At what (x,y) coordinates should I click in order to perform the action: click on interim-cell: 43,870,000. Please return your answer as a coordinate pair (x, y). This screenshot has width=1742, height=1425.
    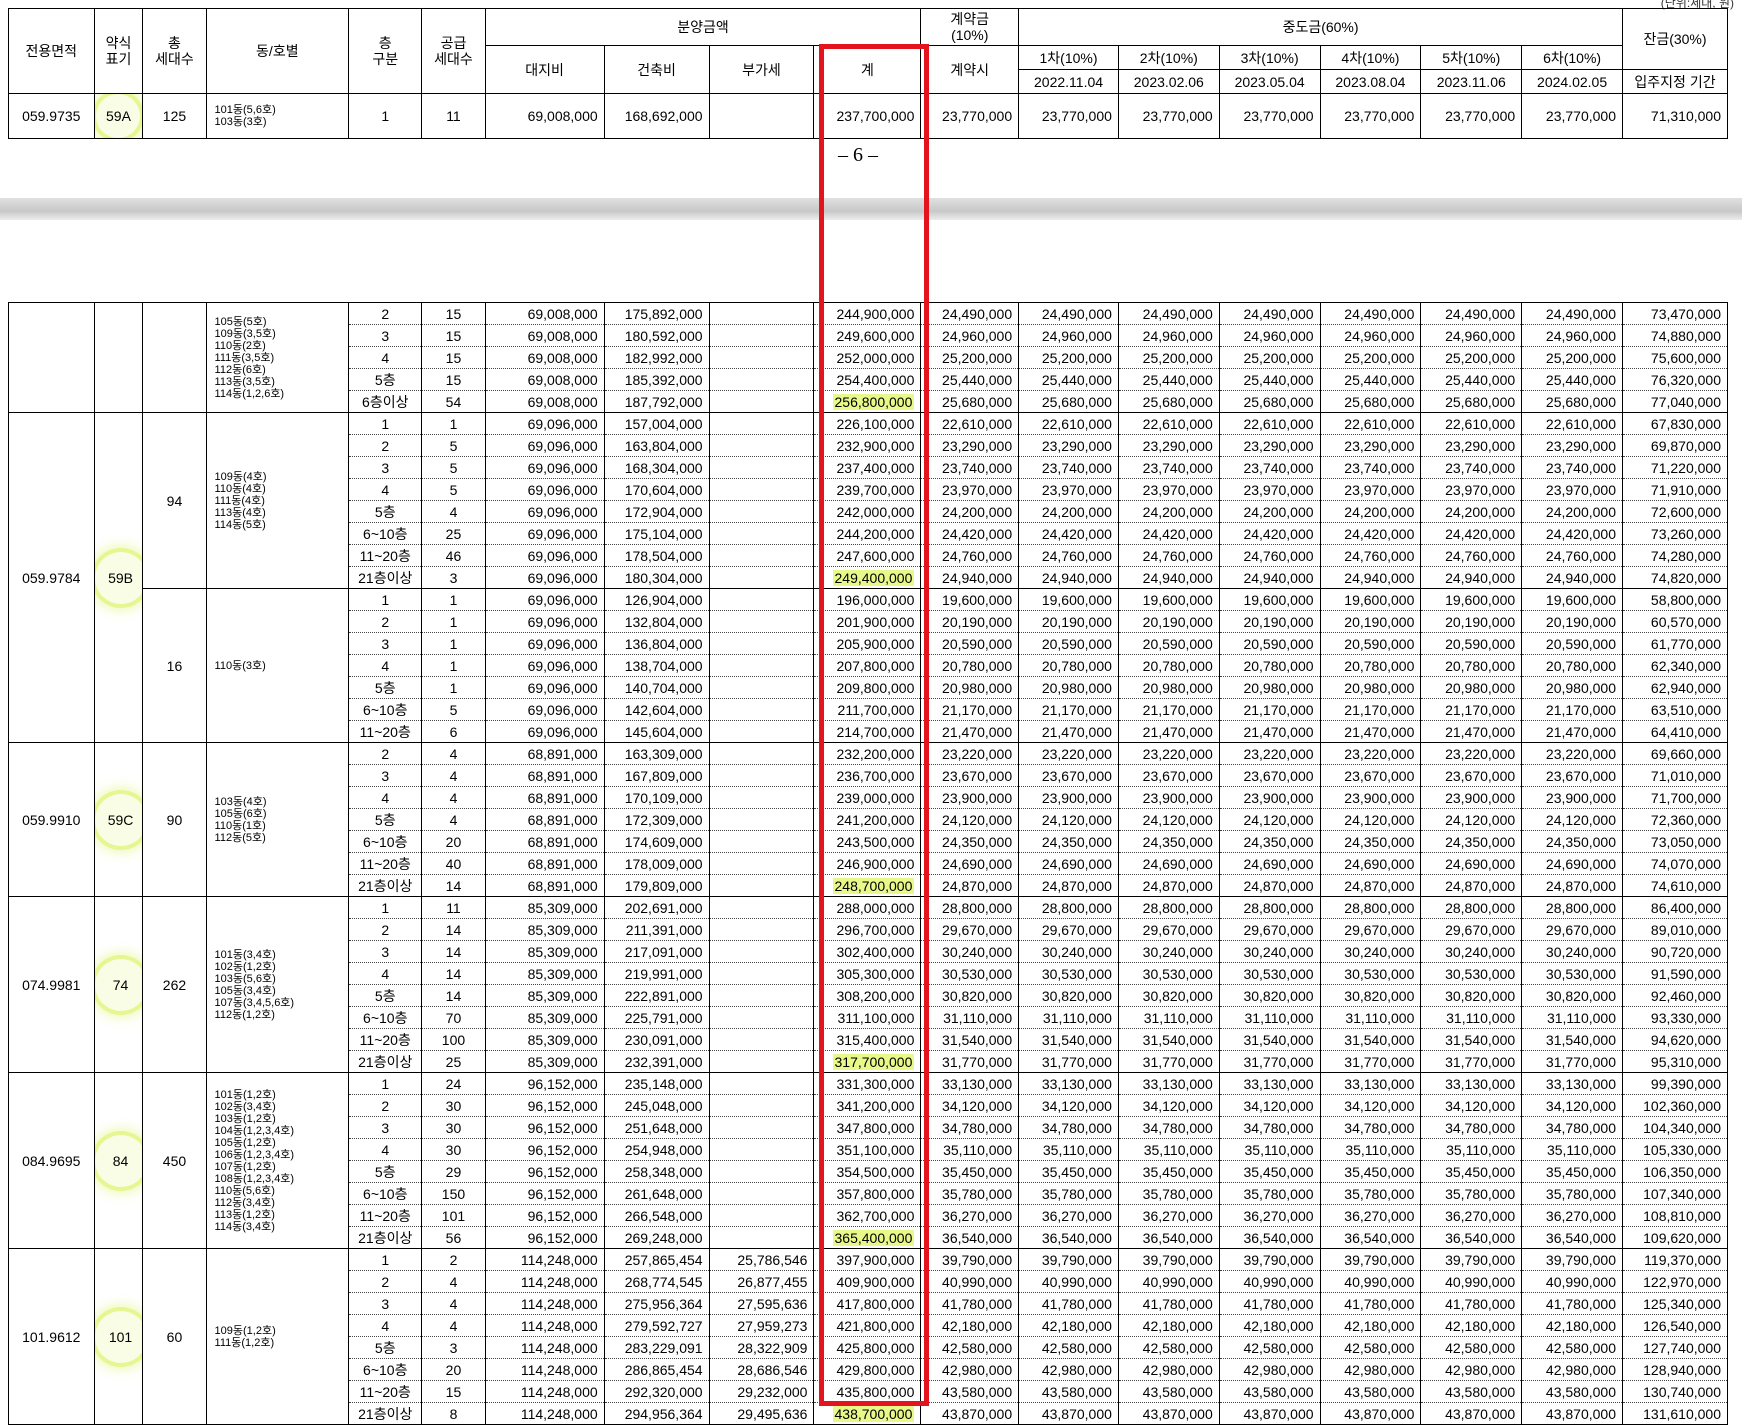
    Looking at the image, I should click on (1068, 1413).